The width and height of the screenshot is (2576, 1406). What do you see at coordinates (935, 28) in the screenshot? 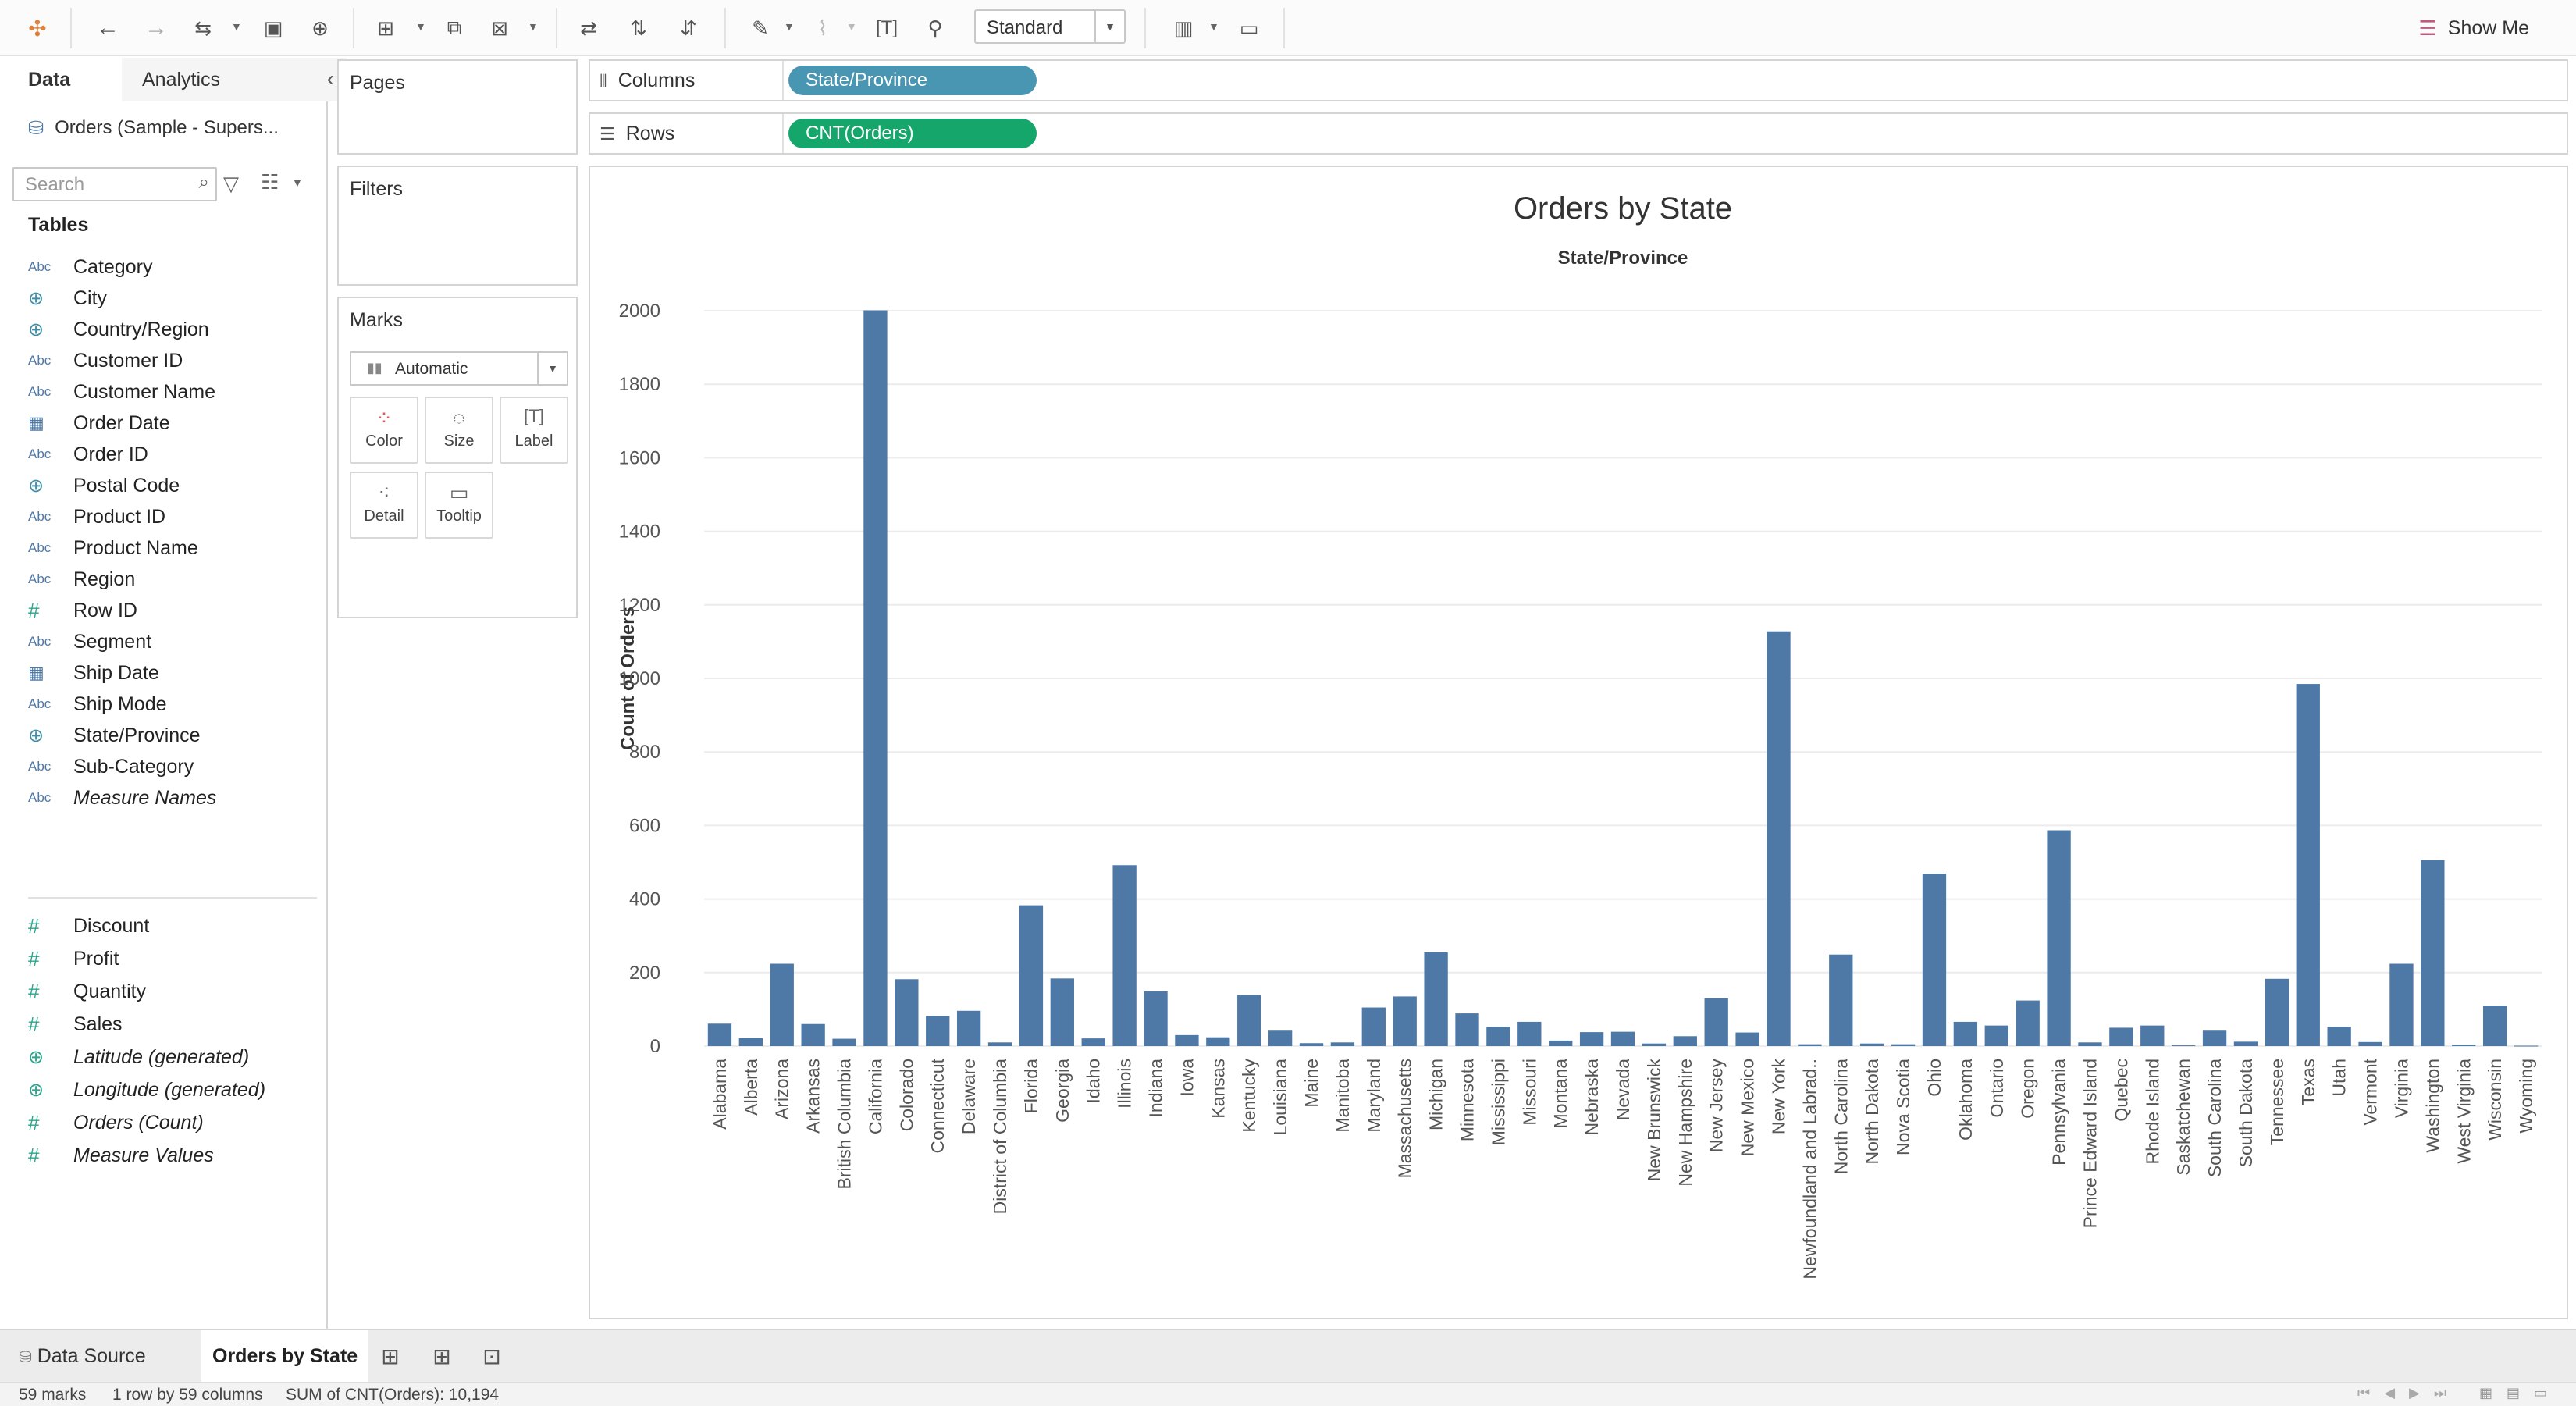
I see `pin-axes-icon: ⚲` at bounding box center [935, 28].